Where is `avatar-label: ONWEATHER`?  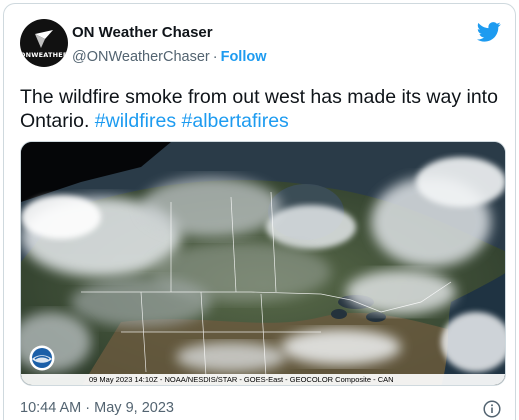 avatar-label: ONWEATHER is located at coordinates (44, 54).